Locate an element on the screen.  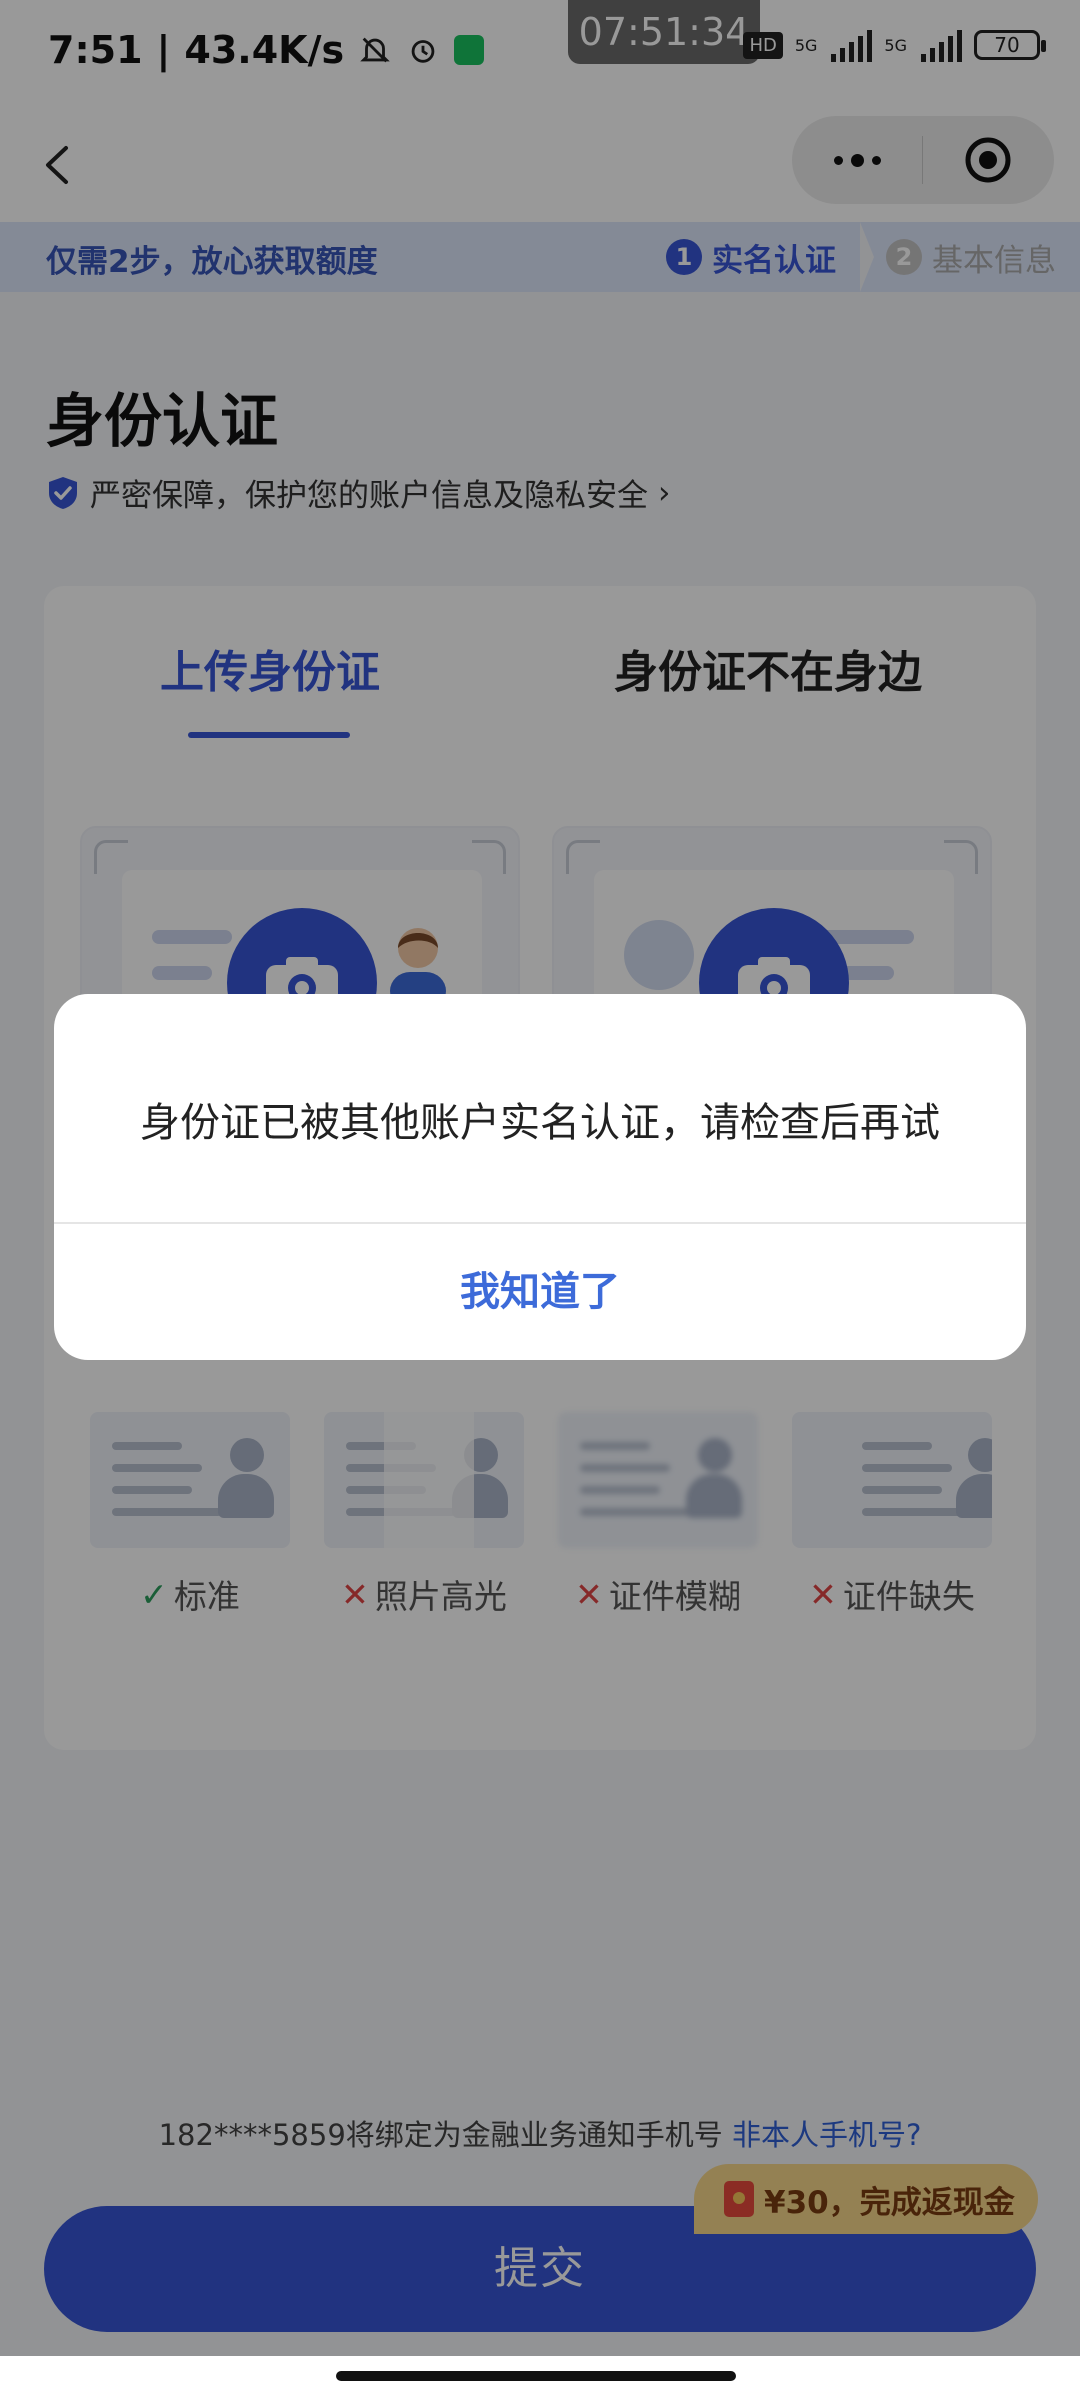
got-it-button: 我知道了 is located at coordinates (540, 1292).